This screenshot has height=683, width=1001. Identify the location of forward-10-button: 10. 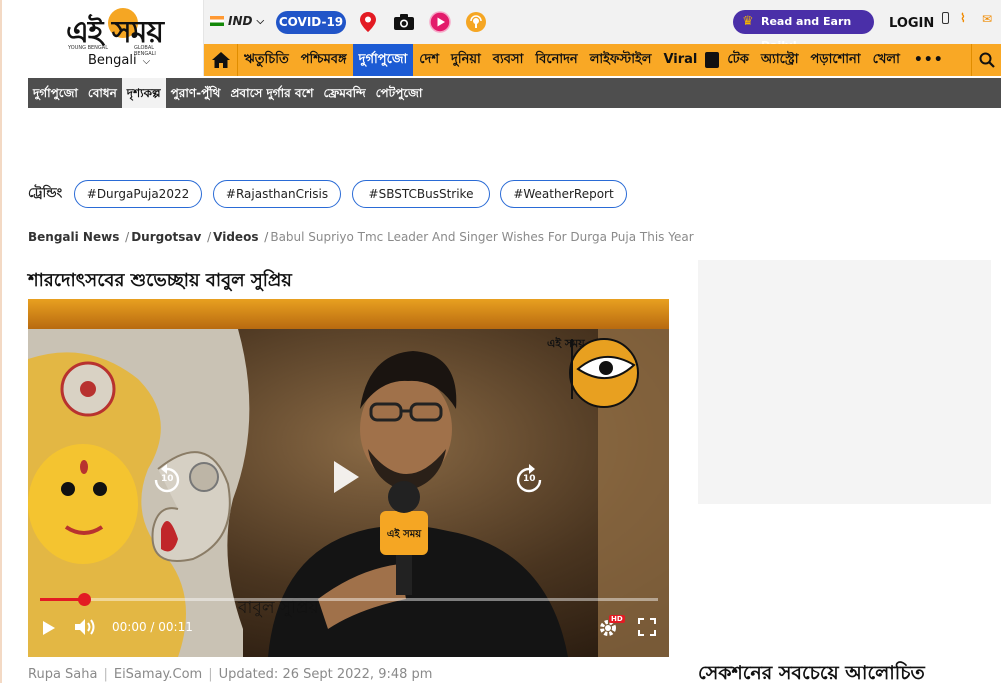
(529, 479).